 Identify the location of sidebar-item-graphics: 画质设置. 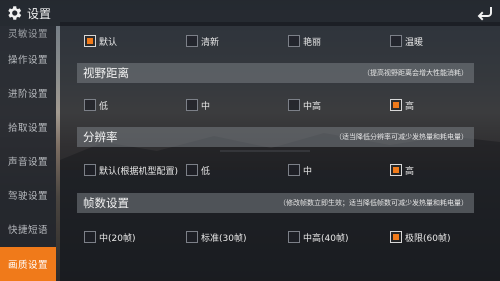
(28, 264).